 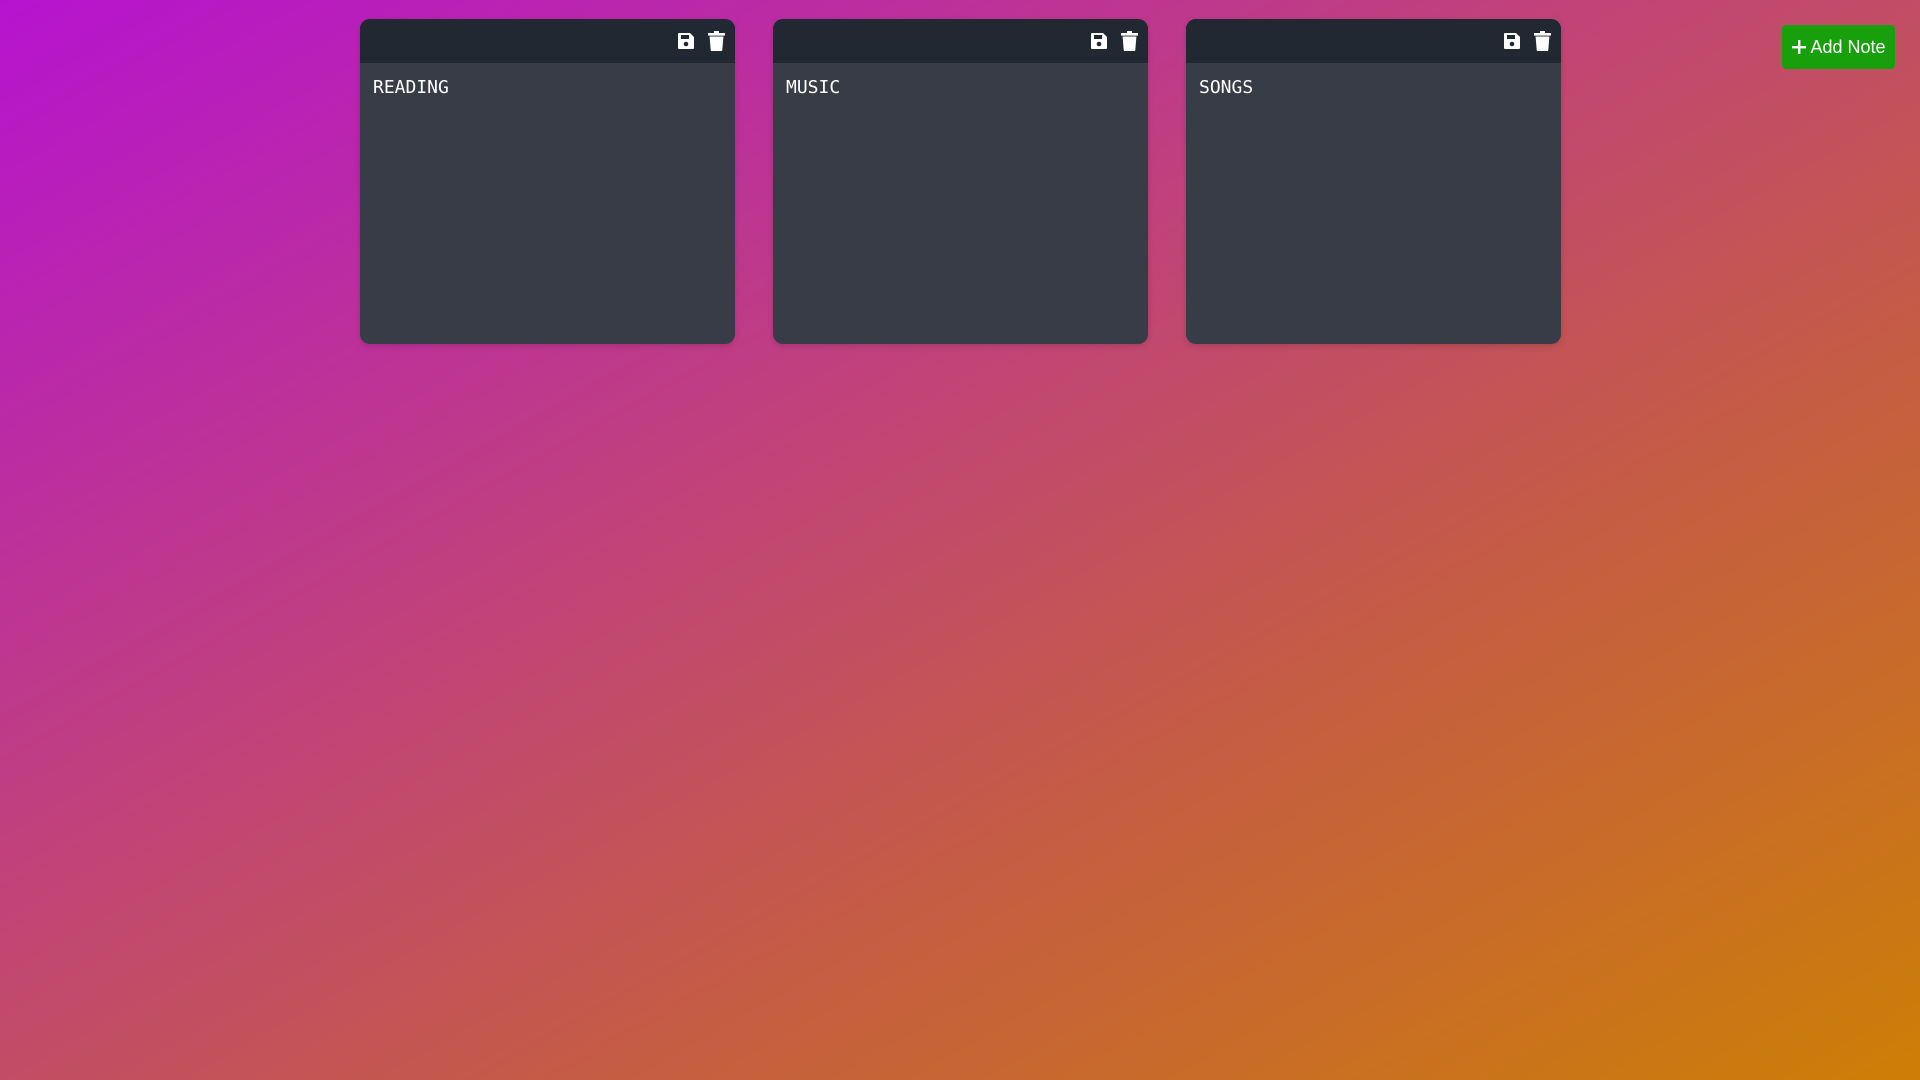 I want to click on note-textarea: MUSIC, so click(x=960, y=203).